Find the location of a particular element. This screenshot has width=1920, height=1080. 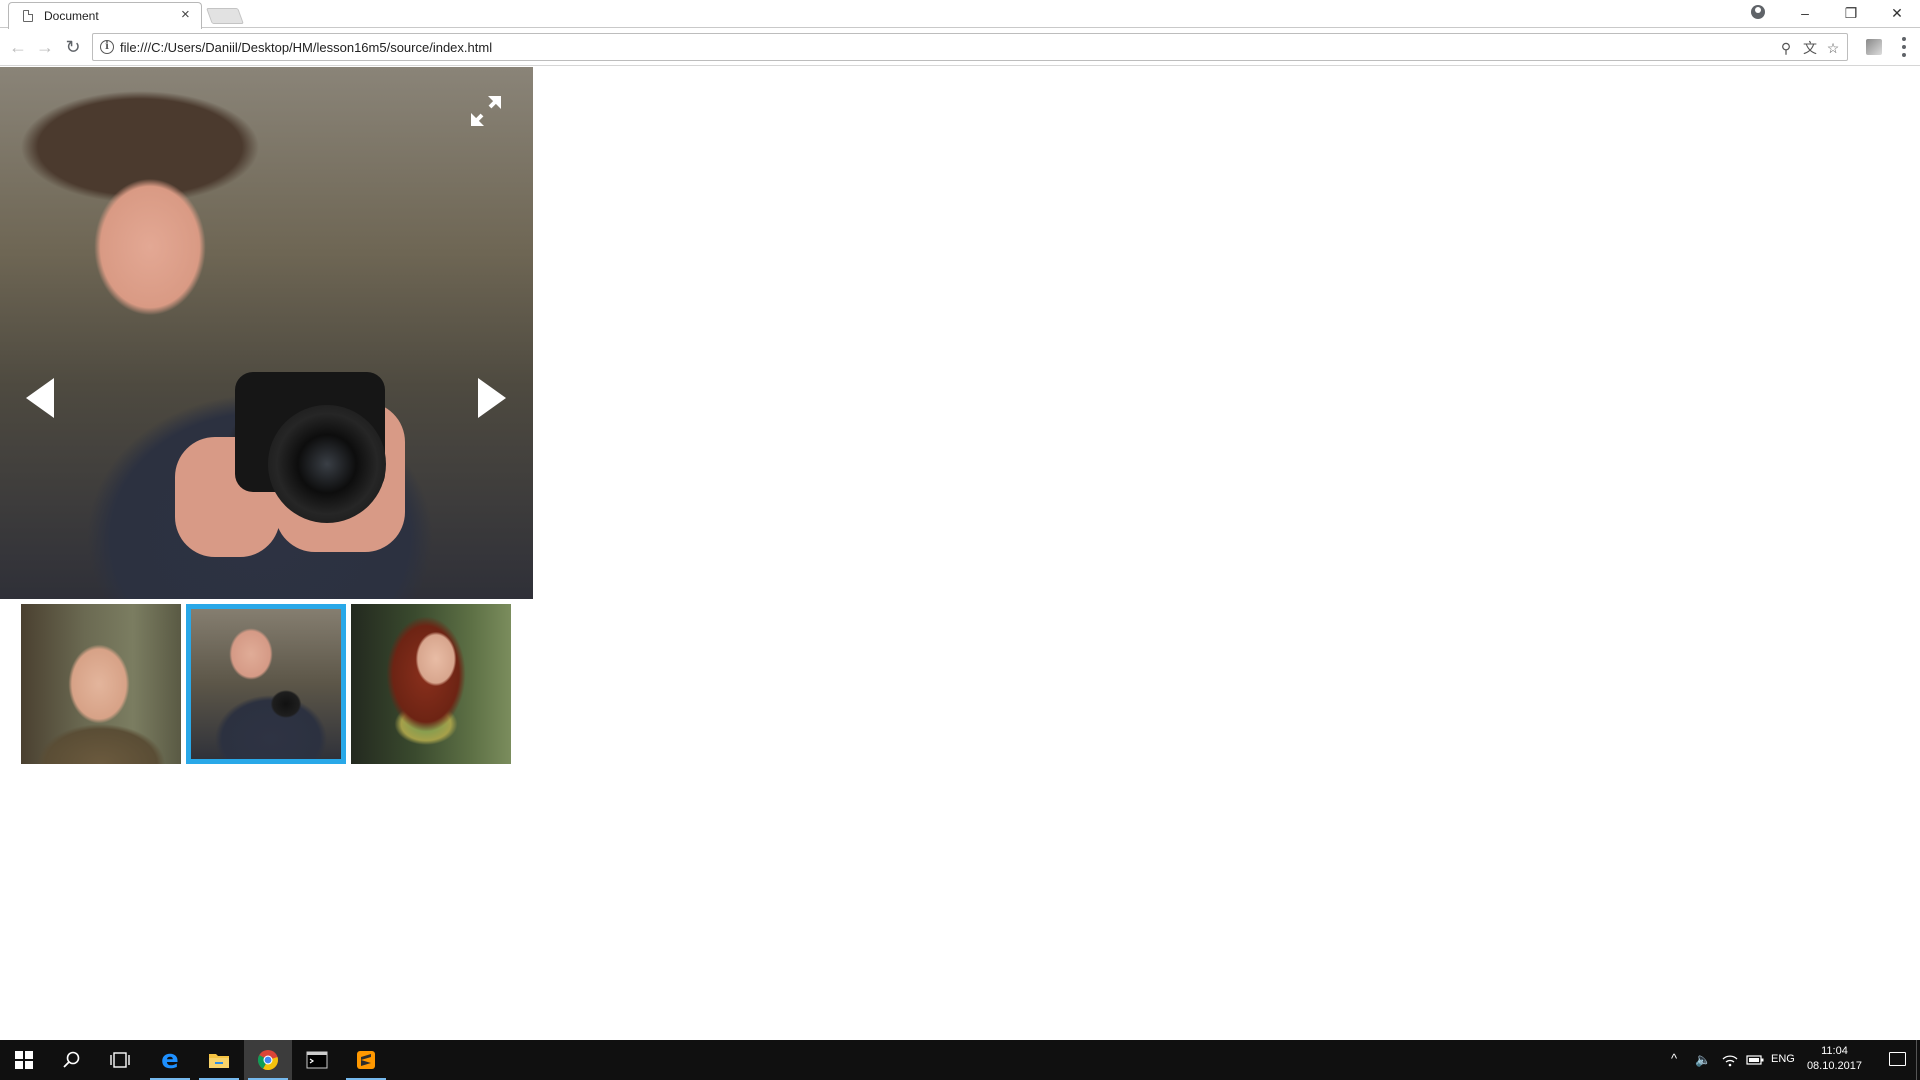

thumbnail-strip is located at coordinates (277, 684).